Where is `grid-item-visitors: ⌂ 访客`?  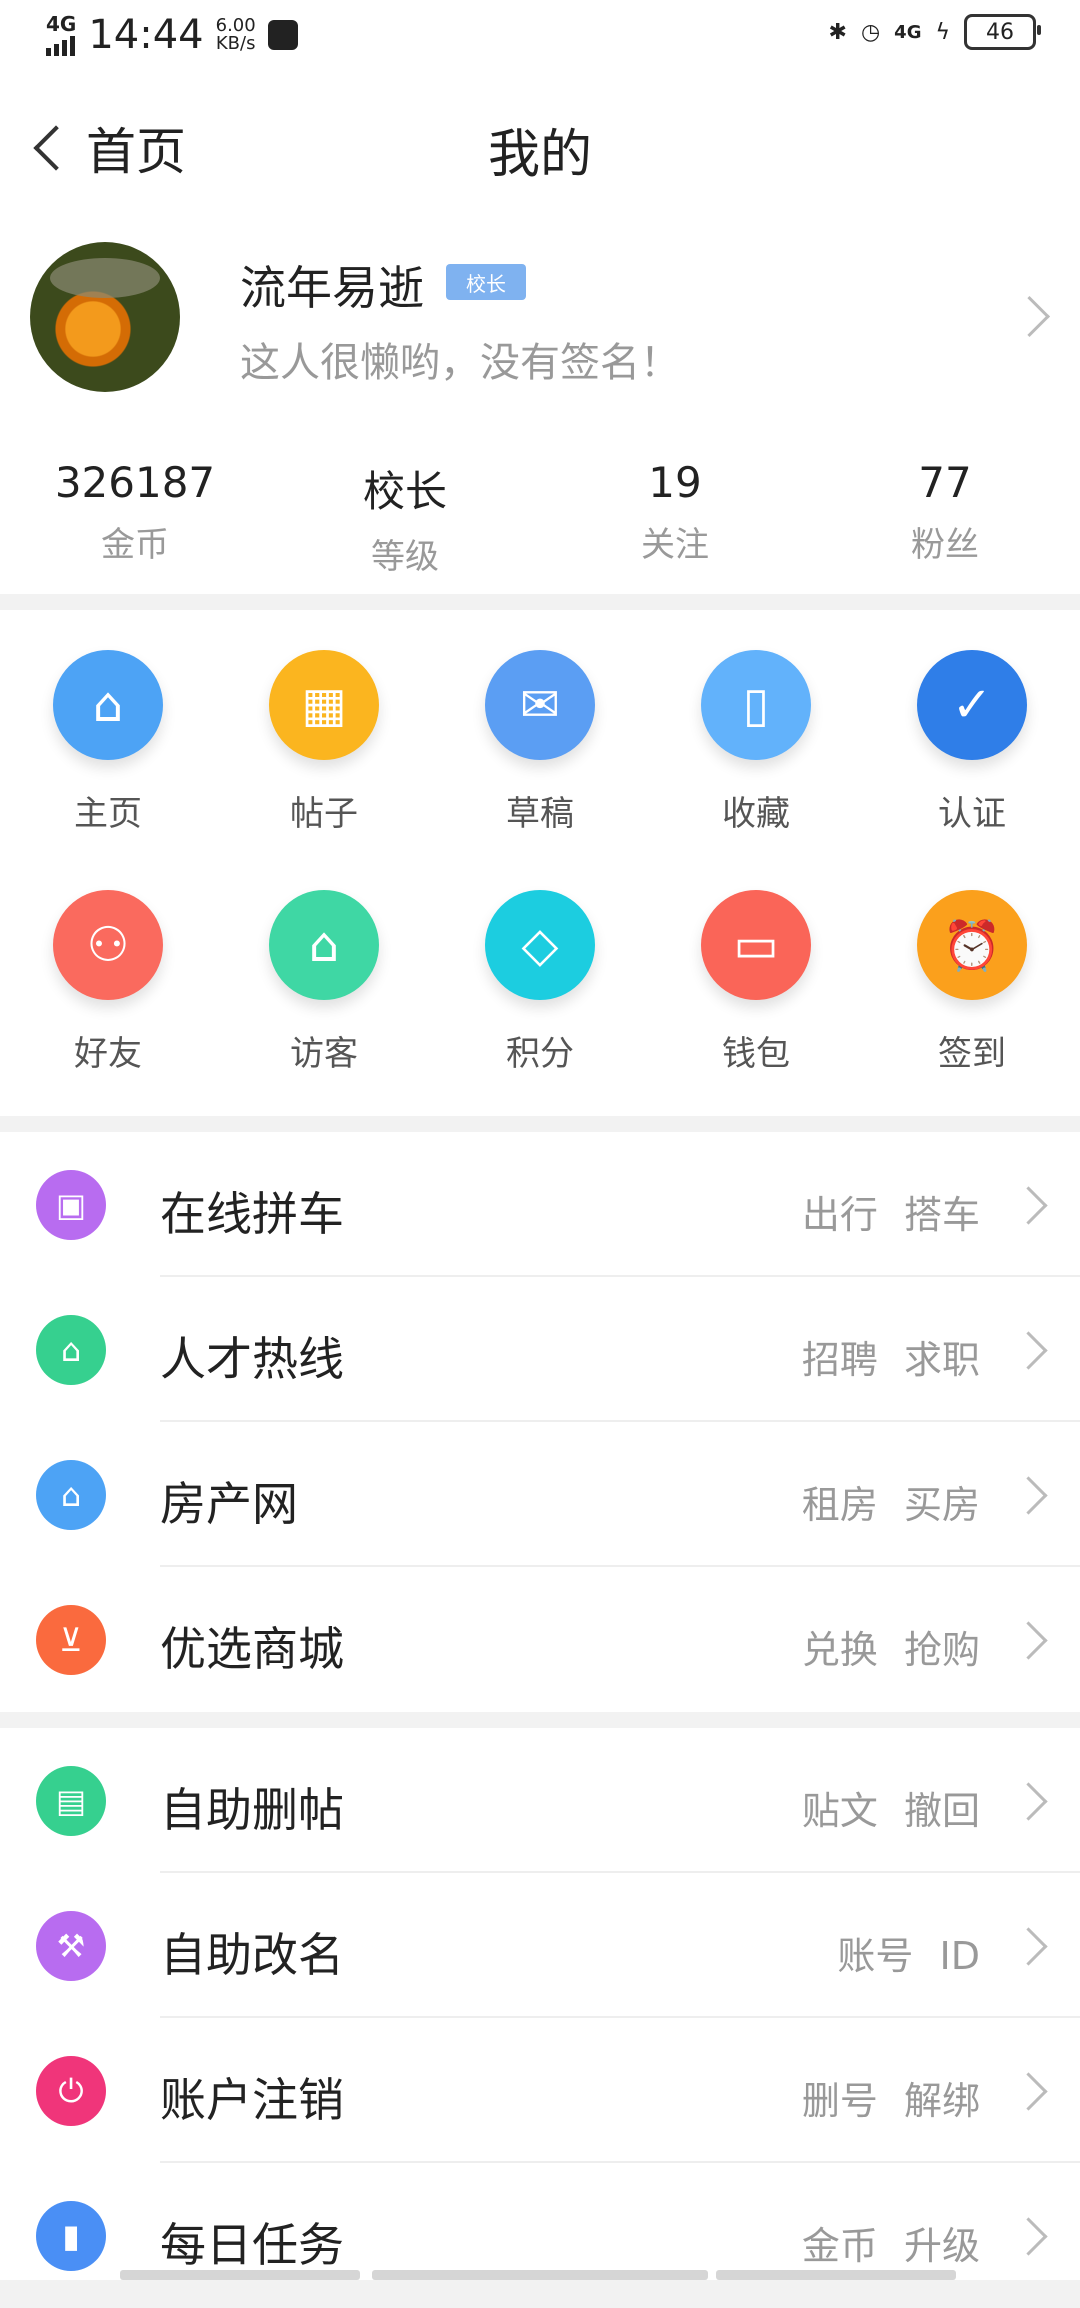 grid-item-visitors: ⌂ 访客 is located at coordinates (324, 982).